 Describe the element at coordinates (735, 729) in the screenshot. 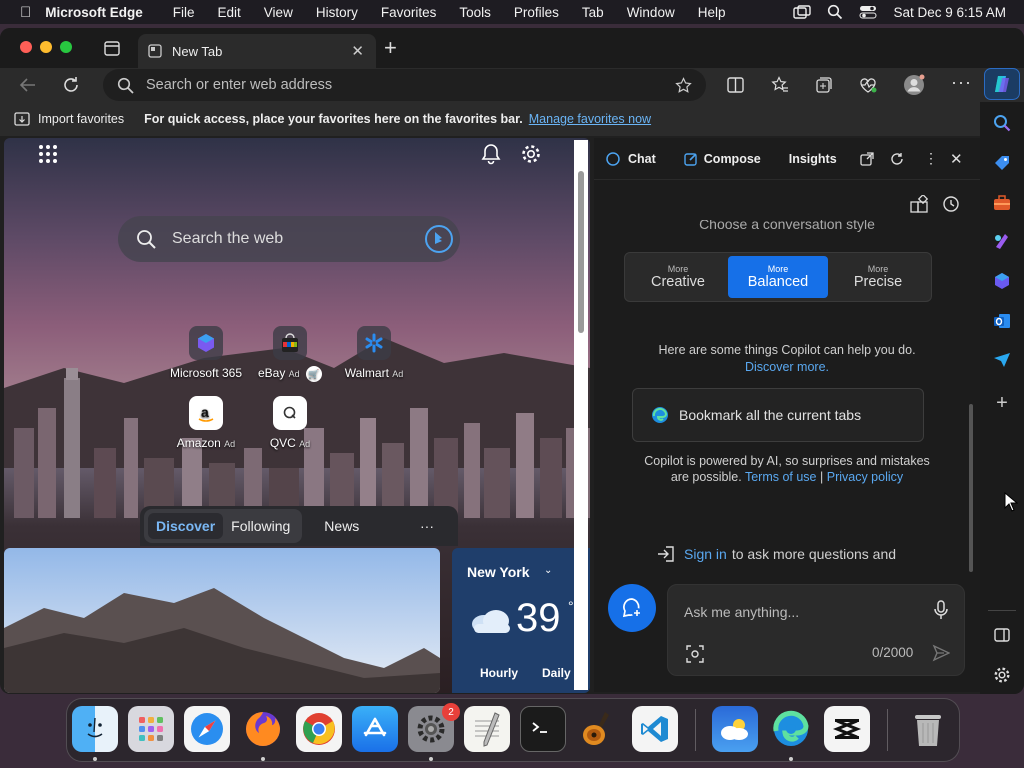

I see `dock-weather-icon` at that location.